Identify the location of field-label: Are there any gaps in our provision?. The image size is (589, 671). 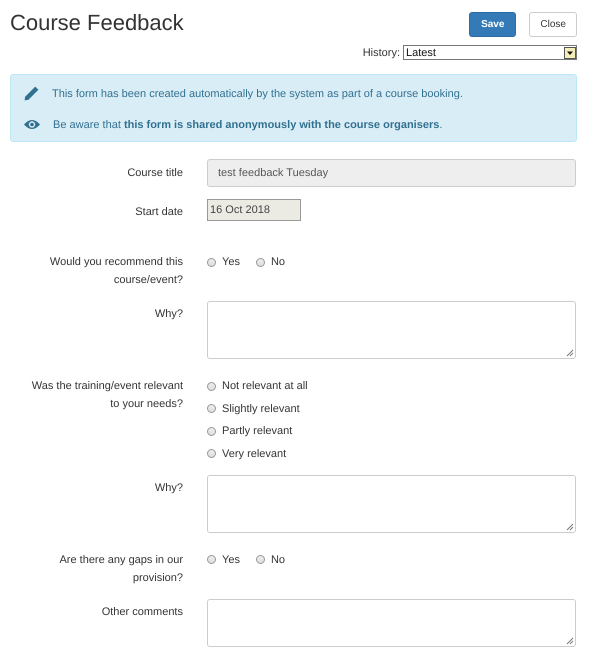
(121, 569).